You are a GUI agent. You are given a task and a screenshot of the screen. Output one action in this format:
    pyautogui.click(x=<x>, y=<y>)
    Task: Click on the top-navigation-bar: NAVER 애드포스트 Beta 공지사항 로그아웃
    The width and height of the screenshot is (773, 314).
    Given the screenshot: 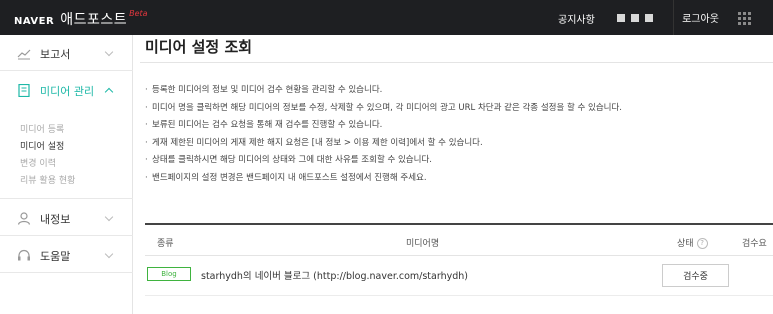 What is the action you would take?
    pyautogui.click(x=386, y=17)
    